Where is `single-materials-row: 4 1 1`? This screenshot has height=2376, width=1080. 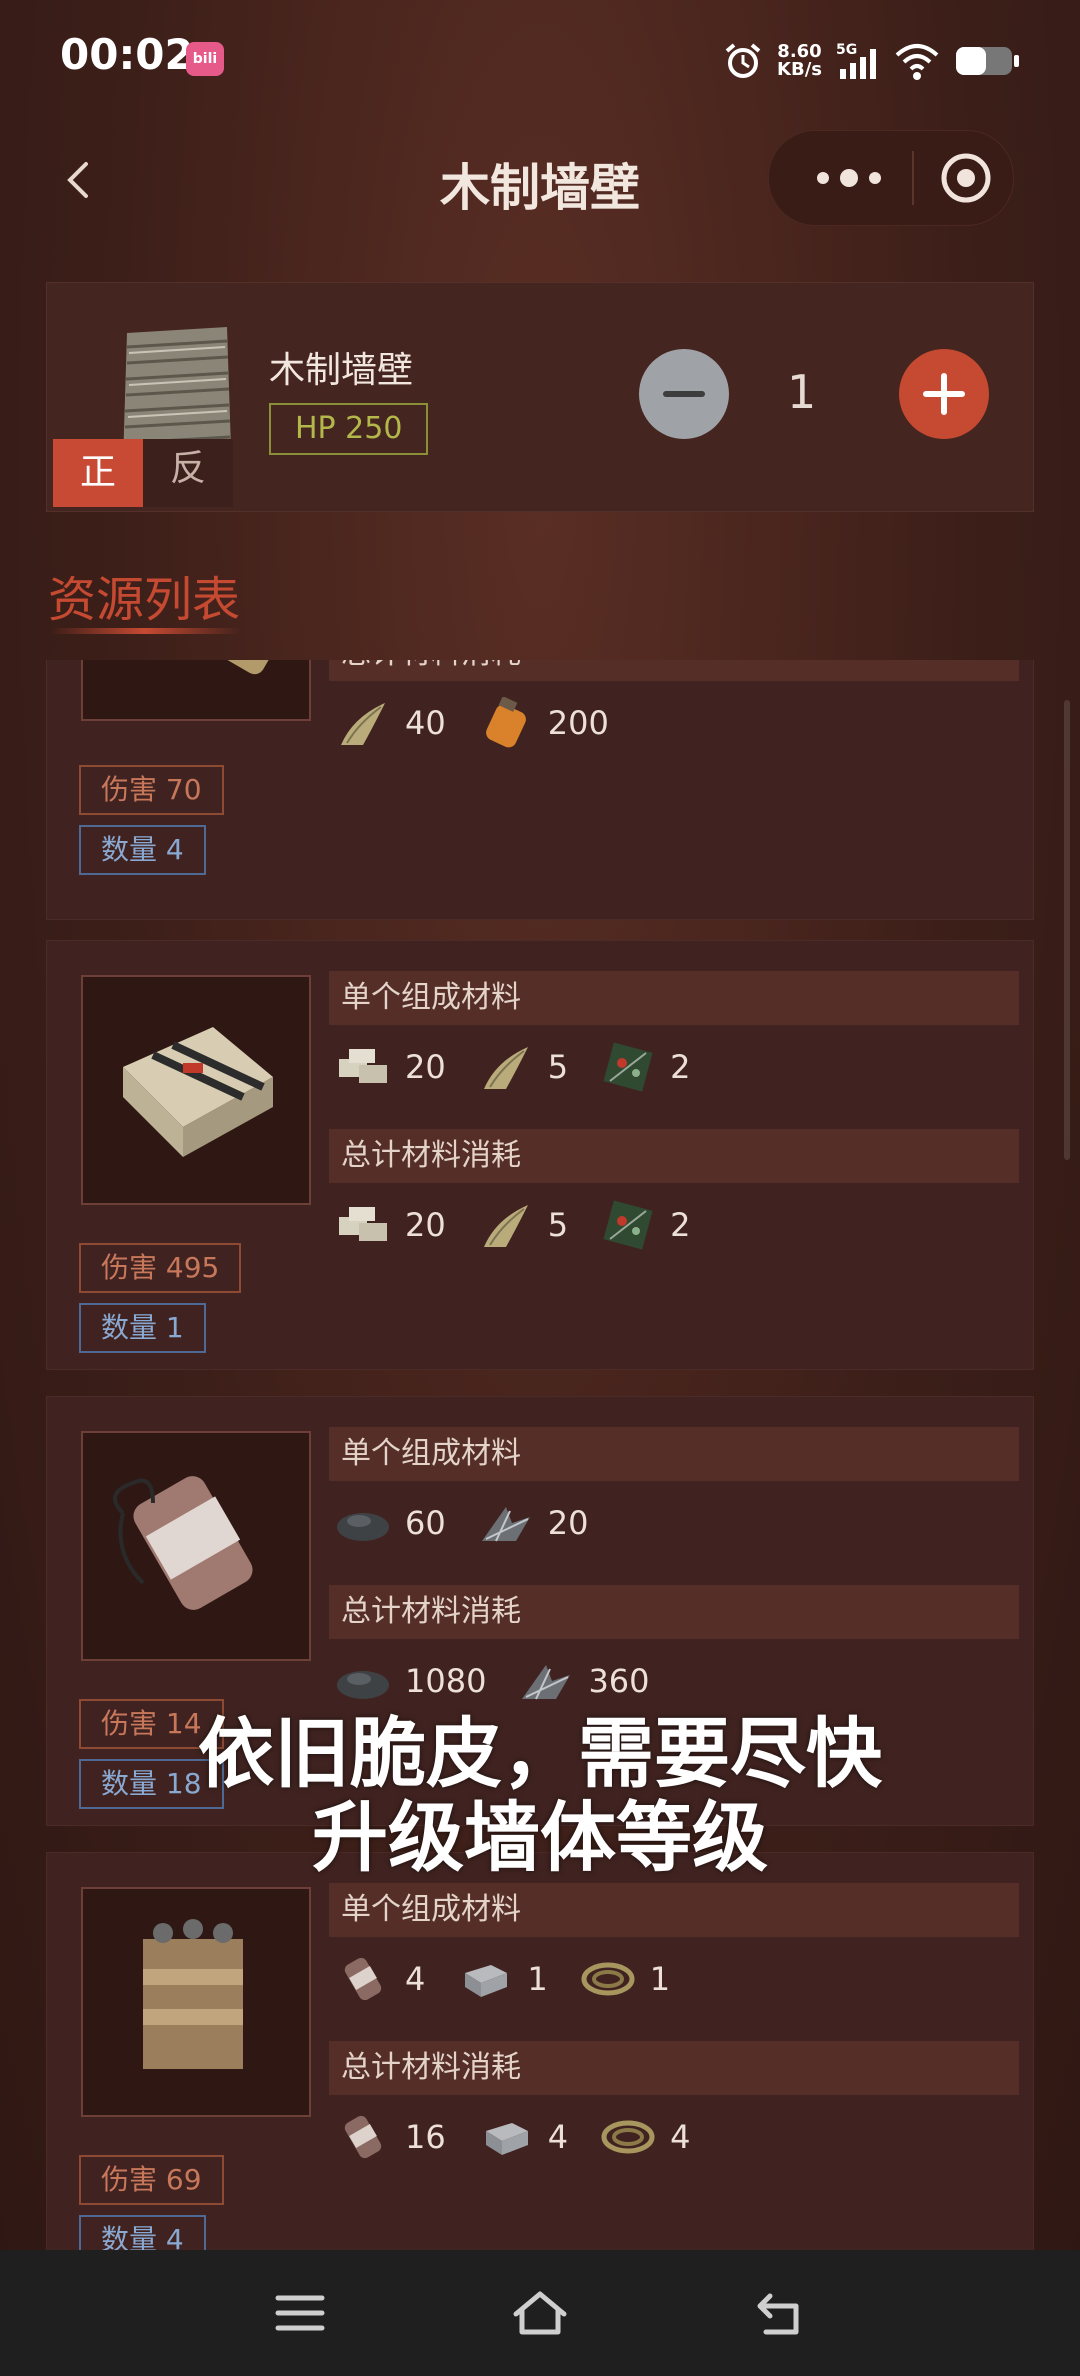 single-materials-row: 4 1 1 is located at coordinates (516, 1979).